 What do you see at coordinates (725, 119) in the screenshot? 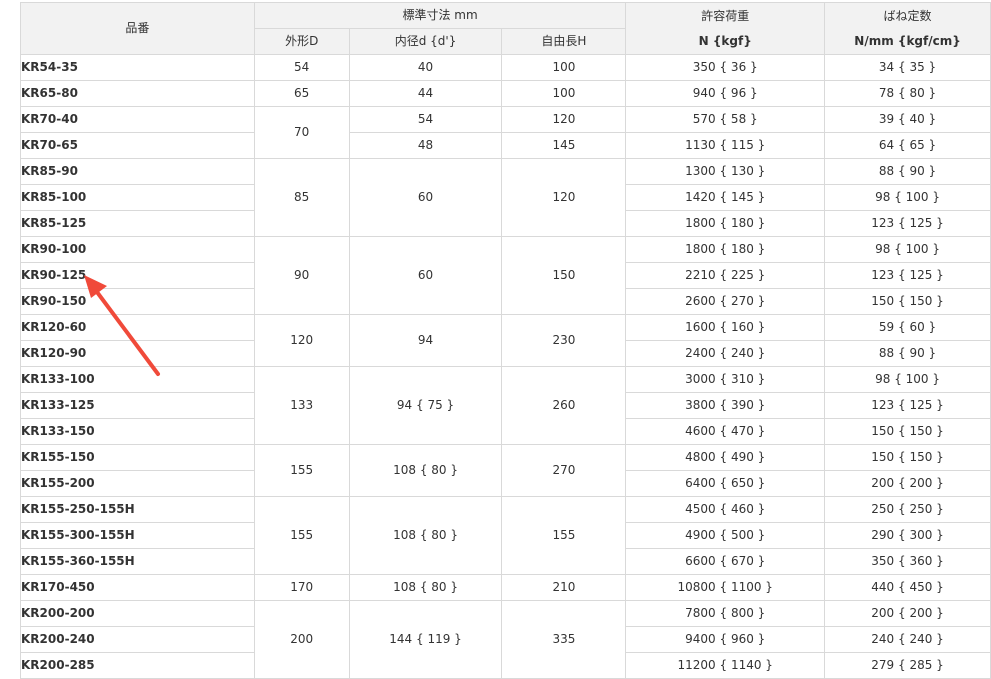
I see `allowable-load-cell: 570 { 58 }` at bounding box center [725, 119].